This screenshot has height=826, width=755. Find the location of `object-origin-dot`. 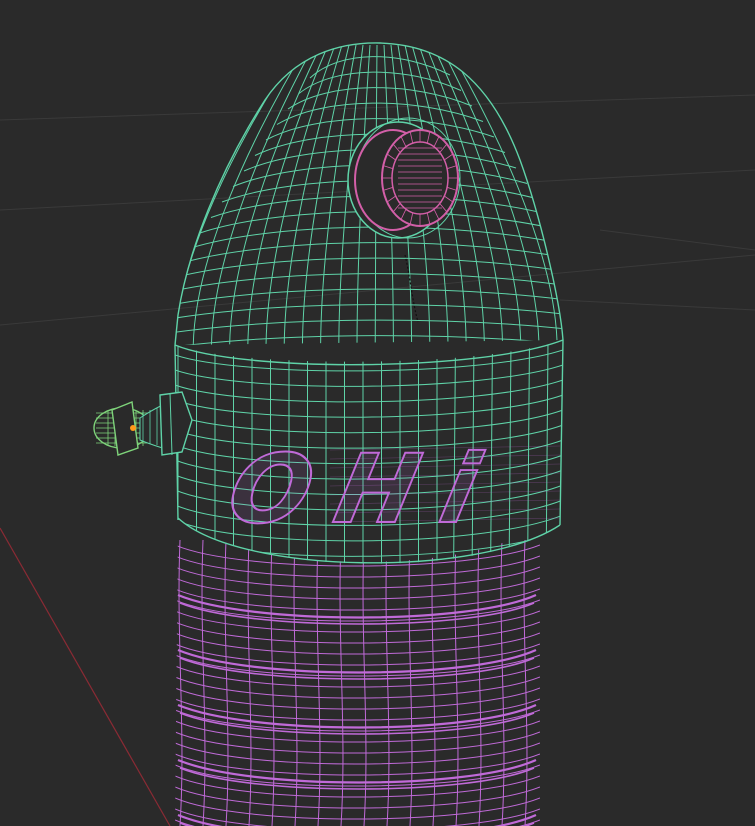

object-origin-dot is located at coordinates (133, 428).